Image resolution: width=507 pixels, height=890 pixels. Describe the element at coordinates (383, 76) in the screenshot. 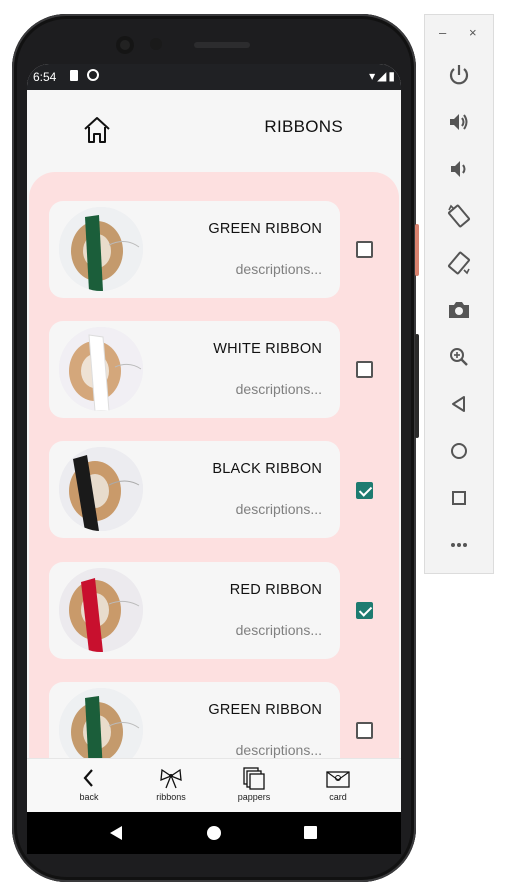

I see `wifi-signal-battery-icons: ▾◢▮` at that location.